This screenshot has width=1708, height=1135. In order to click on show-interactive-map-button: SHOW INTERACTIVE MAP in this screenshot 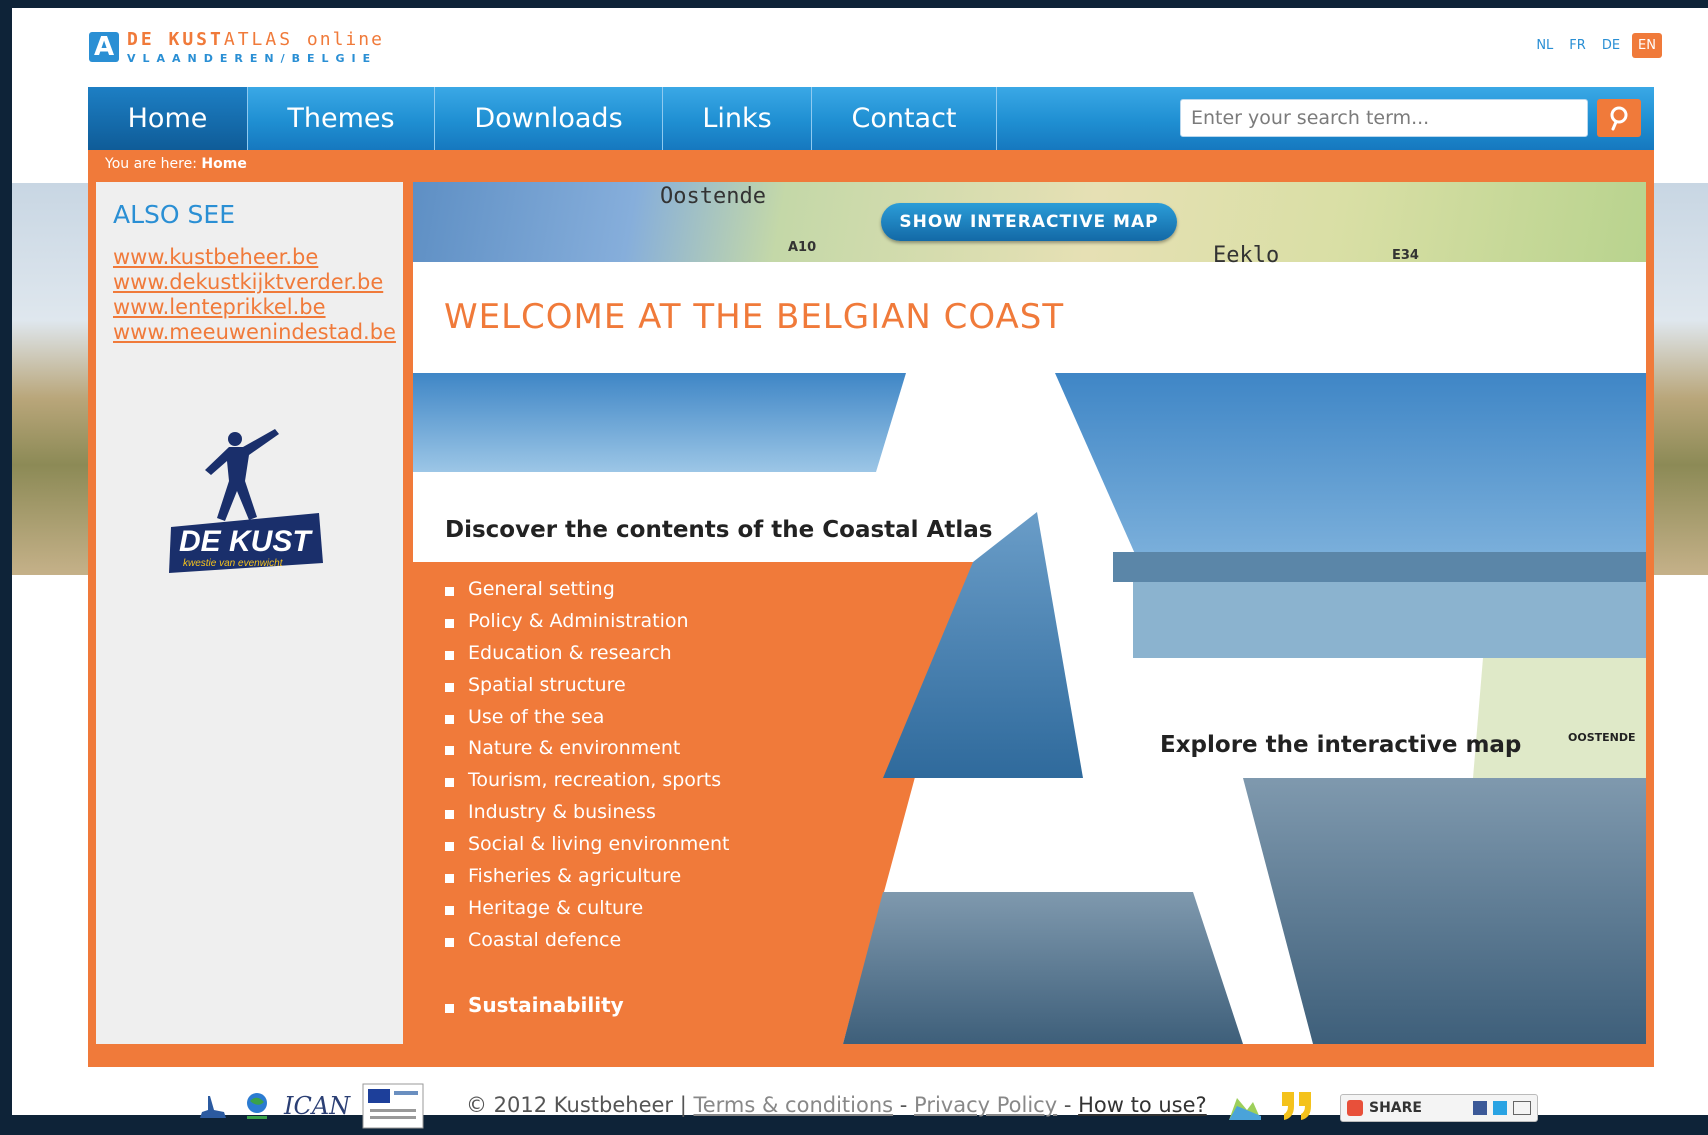, I will do `click(1029, 222)`.